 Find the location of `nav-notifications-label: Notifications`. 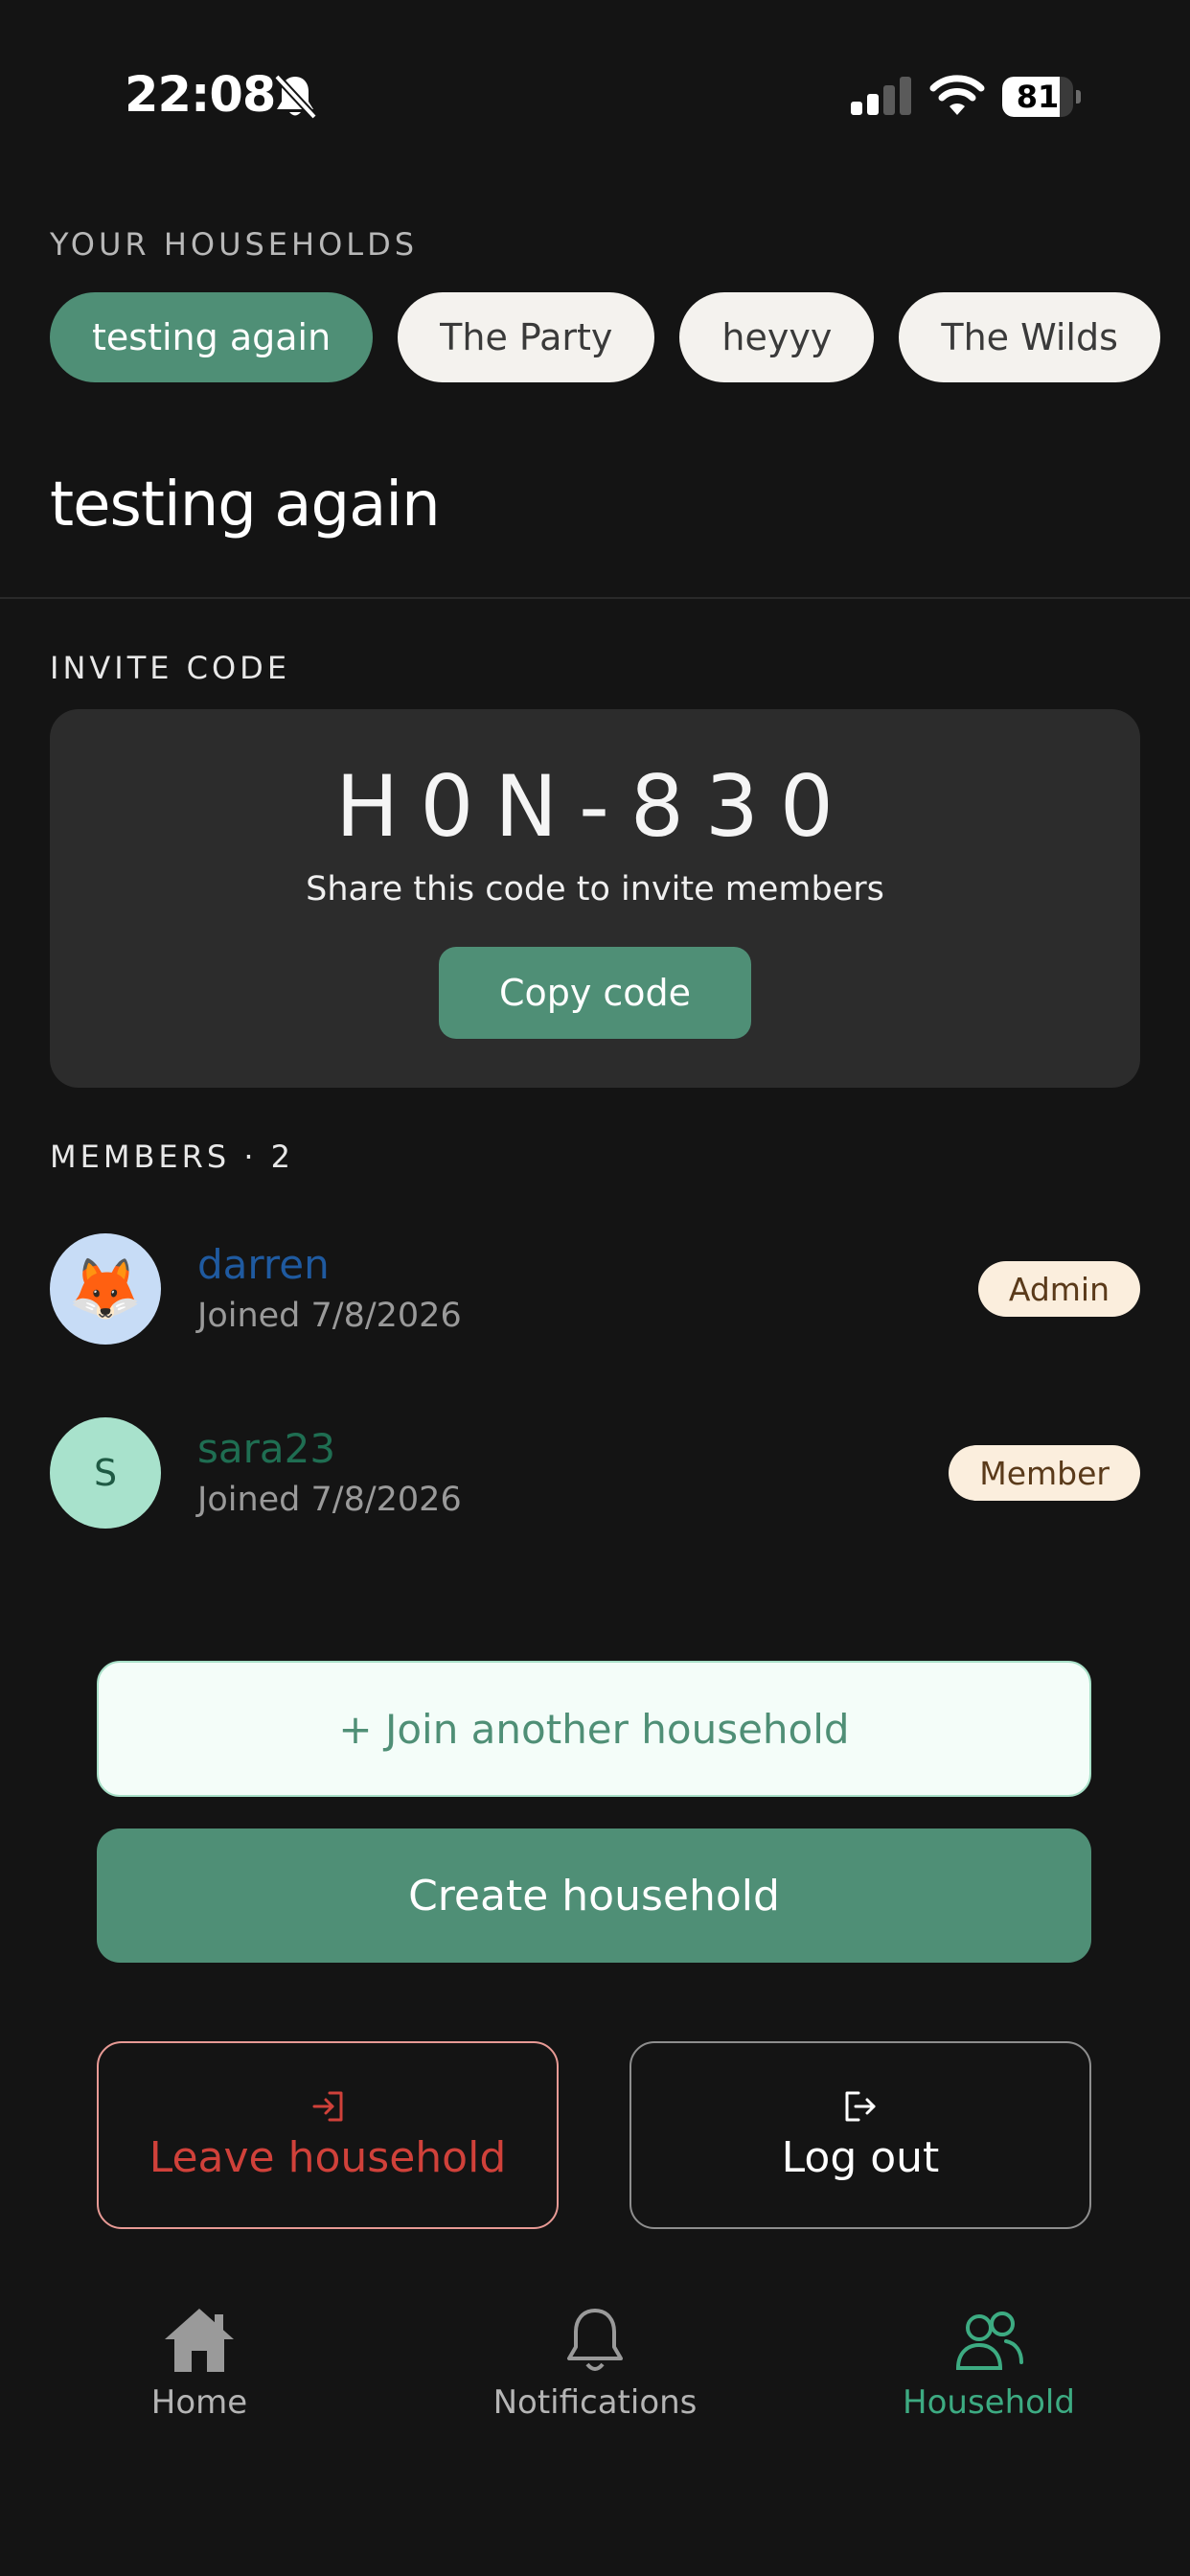

nav-notifications-label: Notifications is located at coordinates (595, 2402).